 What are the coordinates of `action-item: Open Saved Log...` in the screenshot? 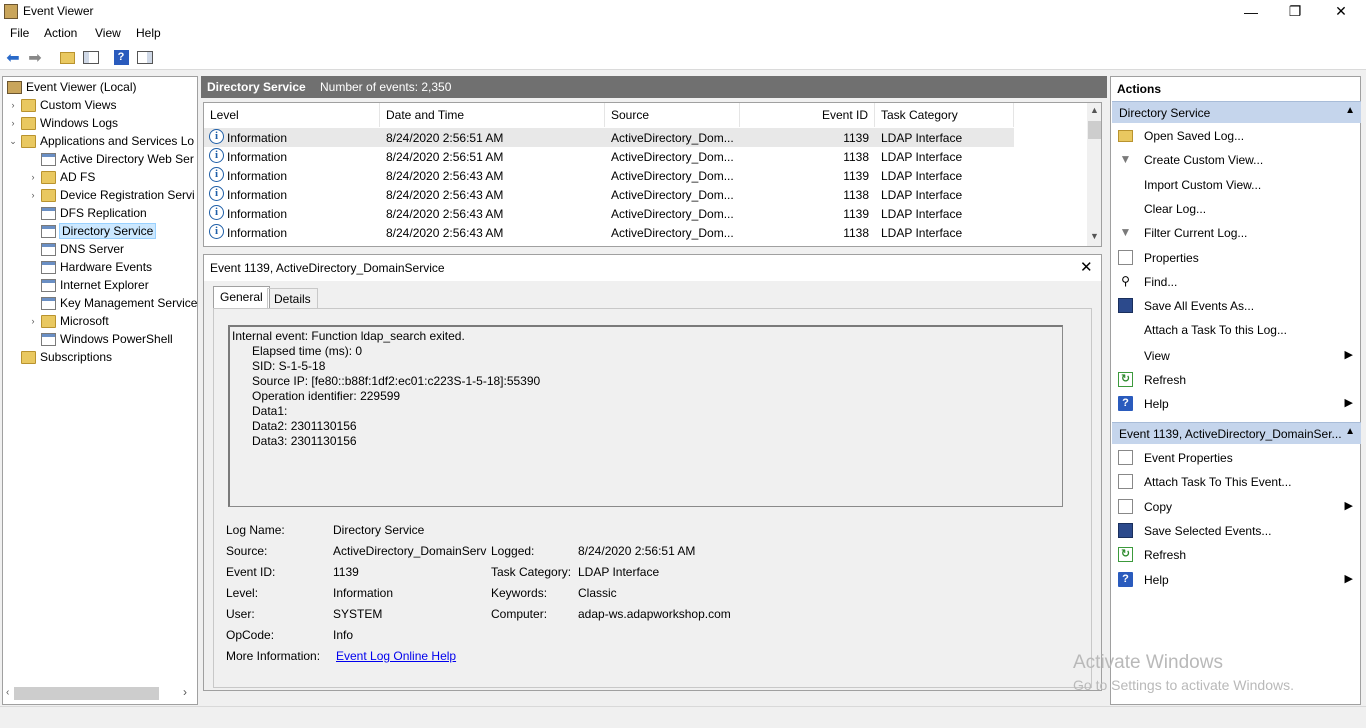 It's located at (1236, 136).